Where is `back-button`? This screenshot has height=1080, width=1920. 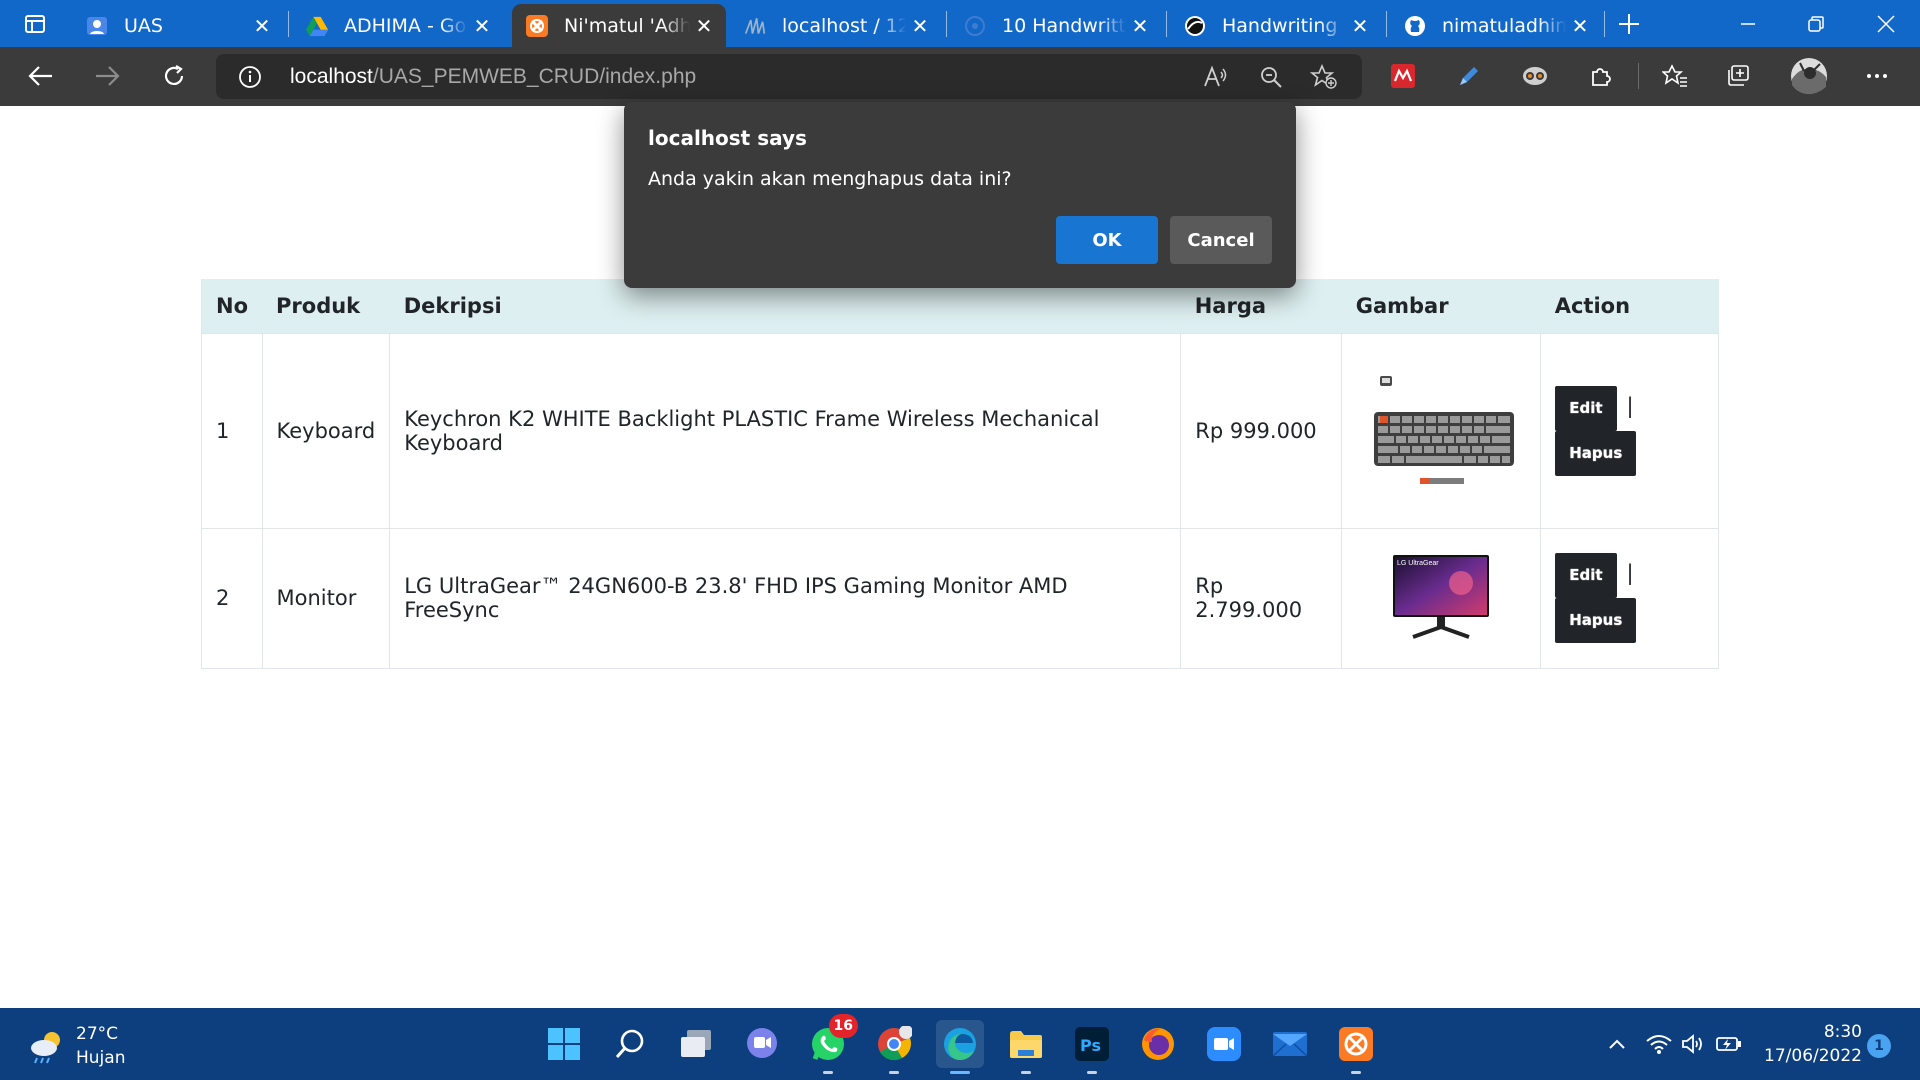 back-button is located at coordinates (41, 76).